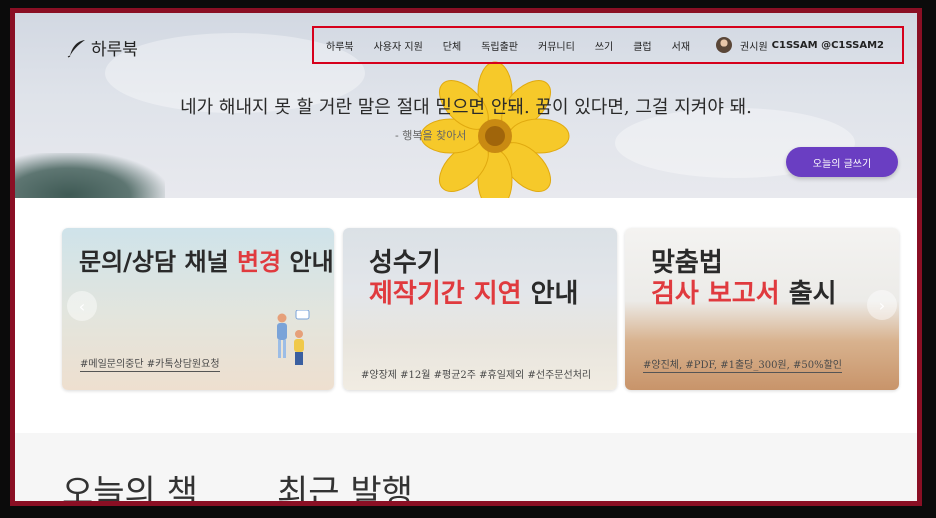 Image resolution: width=936 pixels, height=518 pixels. What do you see at coordinates (715, 294) in the screenshot?
I see `card-title-highlight: 검사 보고서` at bounding box center [715, 294].